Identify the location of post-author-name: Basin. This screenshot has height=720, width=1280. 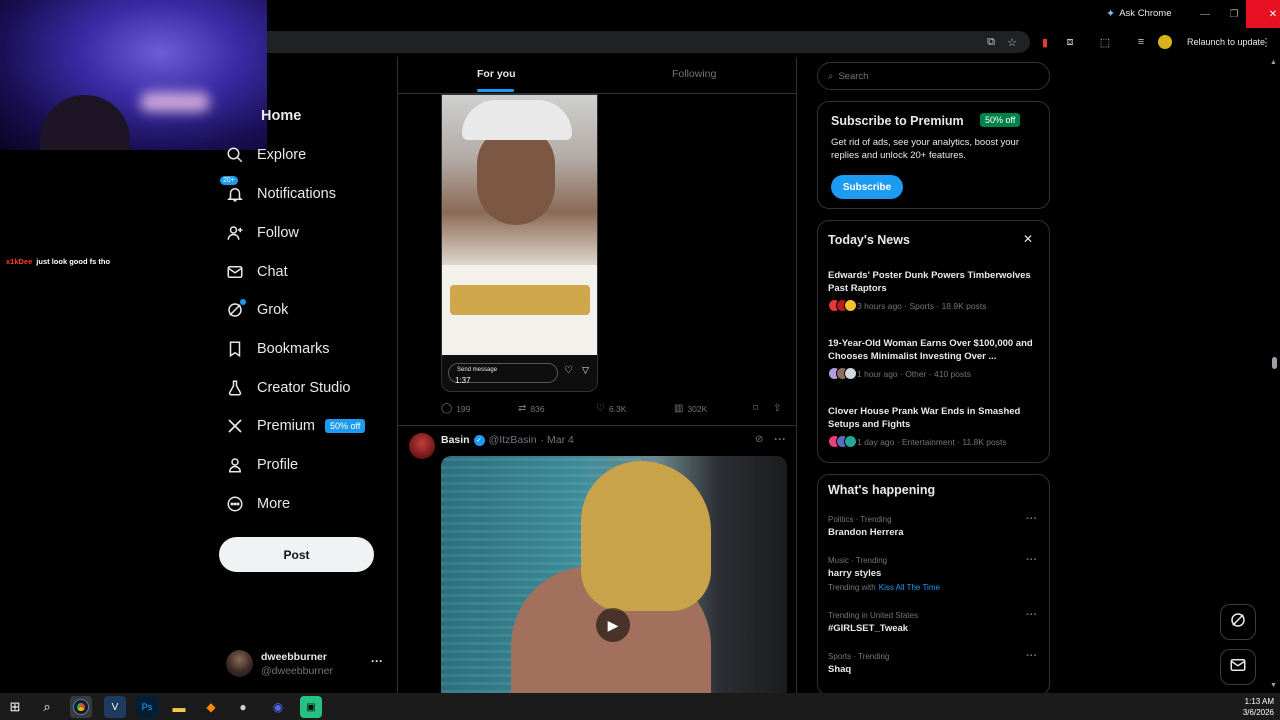
(455, 440).